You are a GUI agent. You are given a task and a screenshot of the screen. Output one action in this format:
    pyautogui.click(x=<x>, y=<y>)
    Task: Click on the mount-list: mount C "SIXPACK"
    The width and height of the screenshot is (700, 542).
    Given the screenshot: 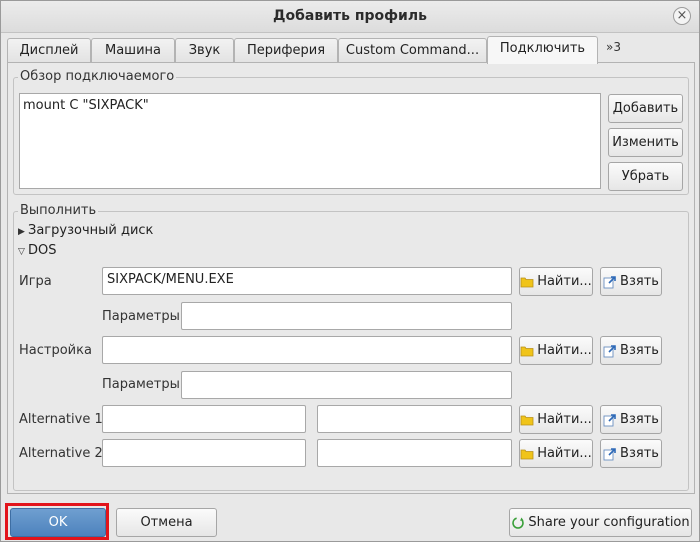 What is the action you would take?
    pyautogui.click(x=310, y=141)
    